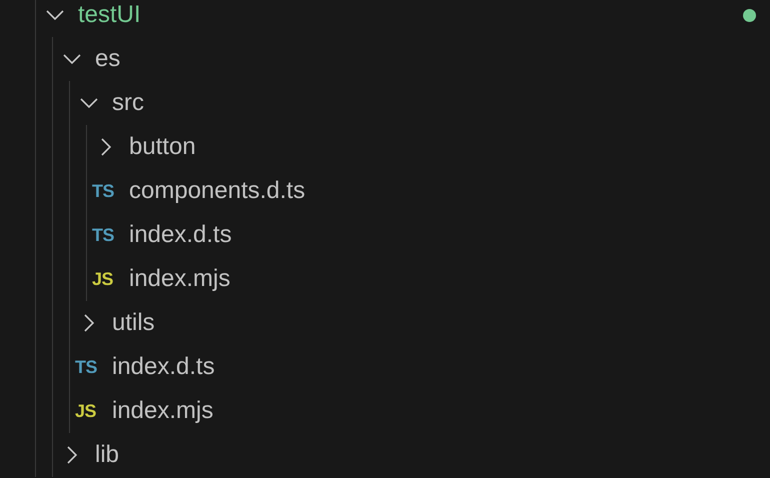 This screenshot has height=478, width=770. I want to click on folder-name: utils, so click(133, 323).